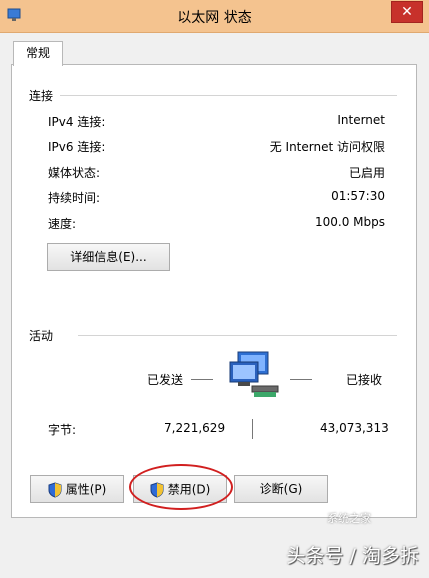  What do you see at coordinates (38, 53) in the screenshot?
I see `tab-general: 常规` at bounding box center [38, 53].